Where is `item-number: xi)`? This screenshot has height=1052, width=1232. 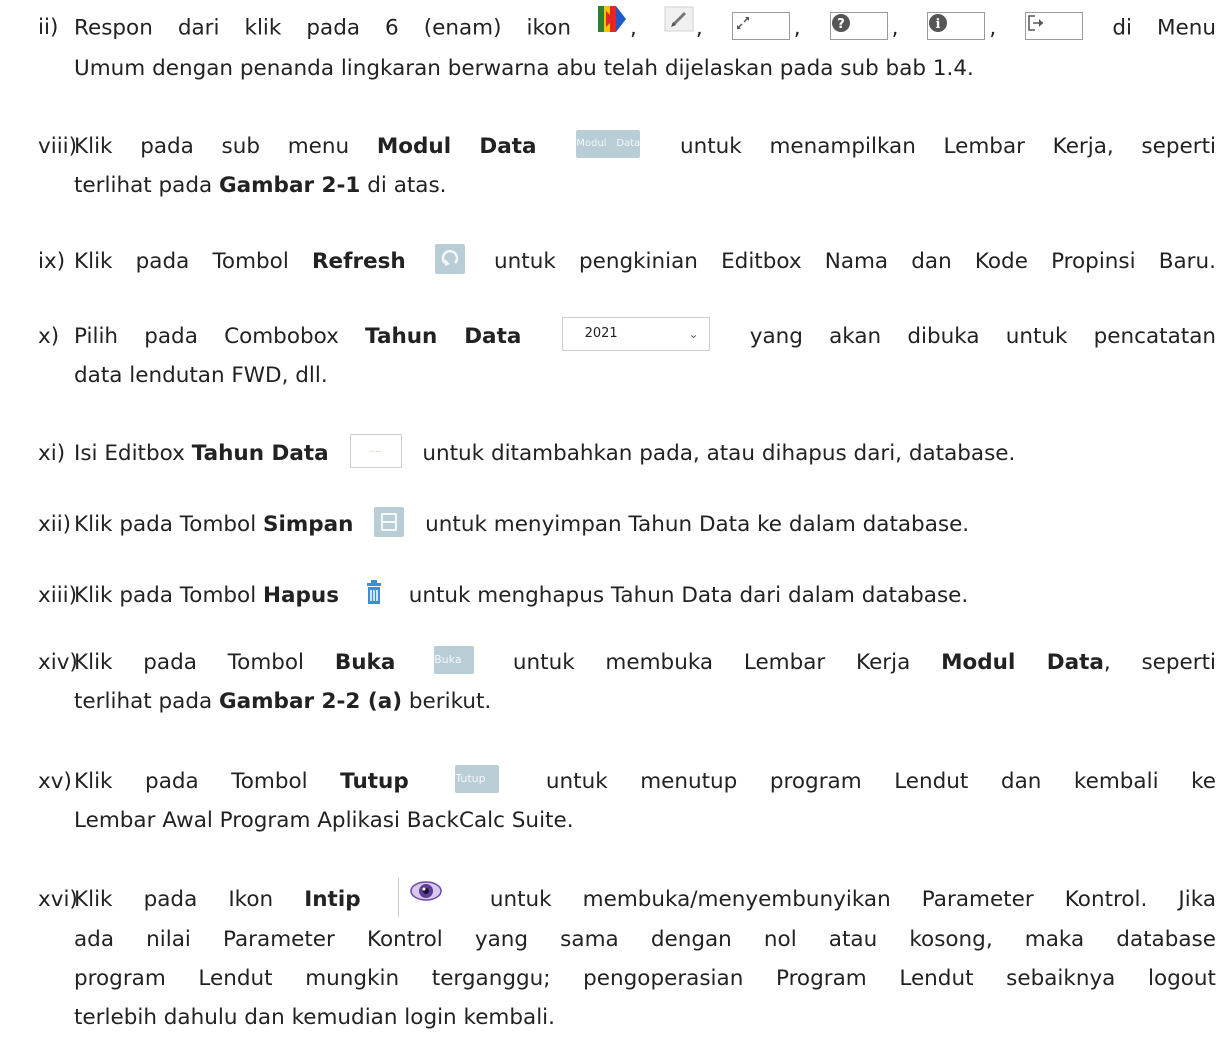 item-number: xi) is located at coordinates (52, 453).